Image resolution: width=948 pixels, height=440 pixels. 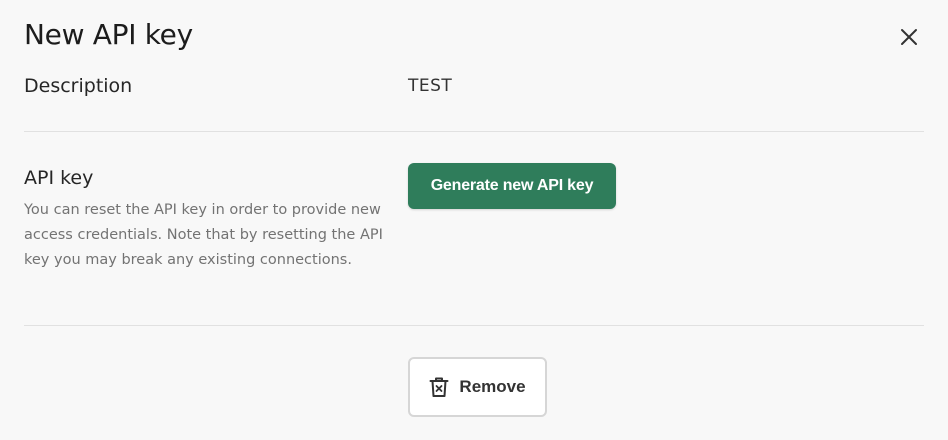 What do you see at coordinates (108, 34) in the screenshot?
I see `dialog-title: New API key` at bounding box center [108, 34].